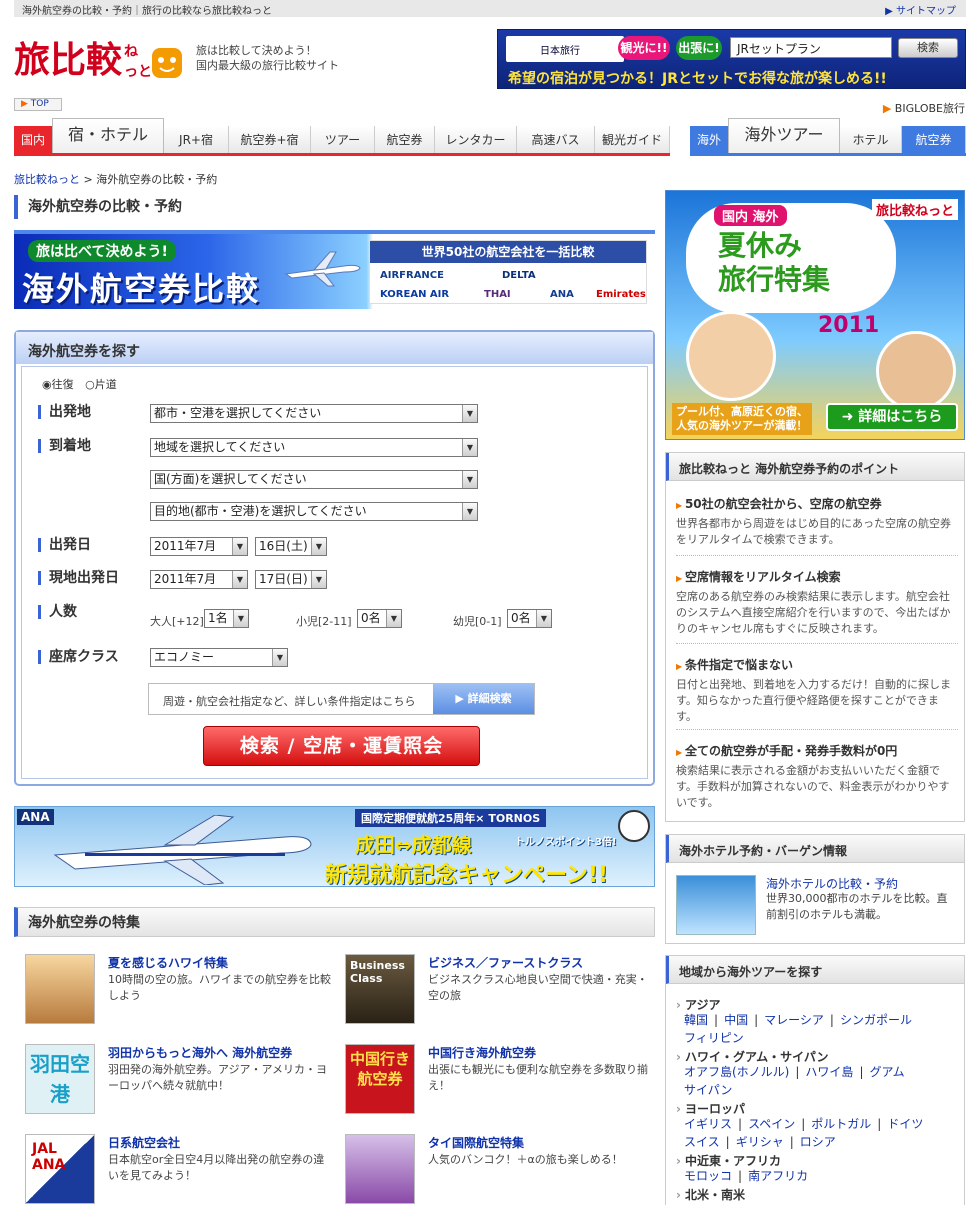  Describe the element at coordinates (461, 698) in the screenshot. I see `play-icon: ▶` at that location.